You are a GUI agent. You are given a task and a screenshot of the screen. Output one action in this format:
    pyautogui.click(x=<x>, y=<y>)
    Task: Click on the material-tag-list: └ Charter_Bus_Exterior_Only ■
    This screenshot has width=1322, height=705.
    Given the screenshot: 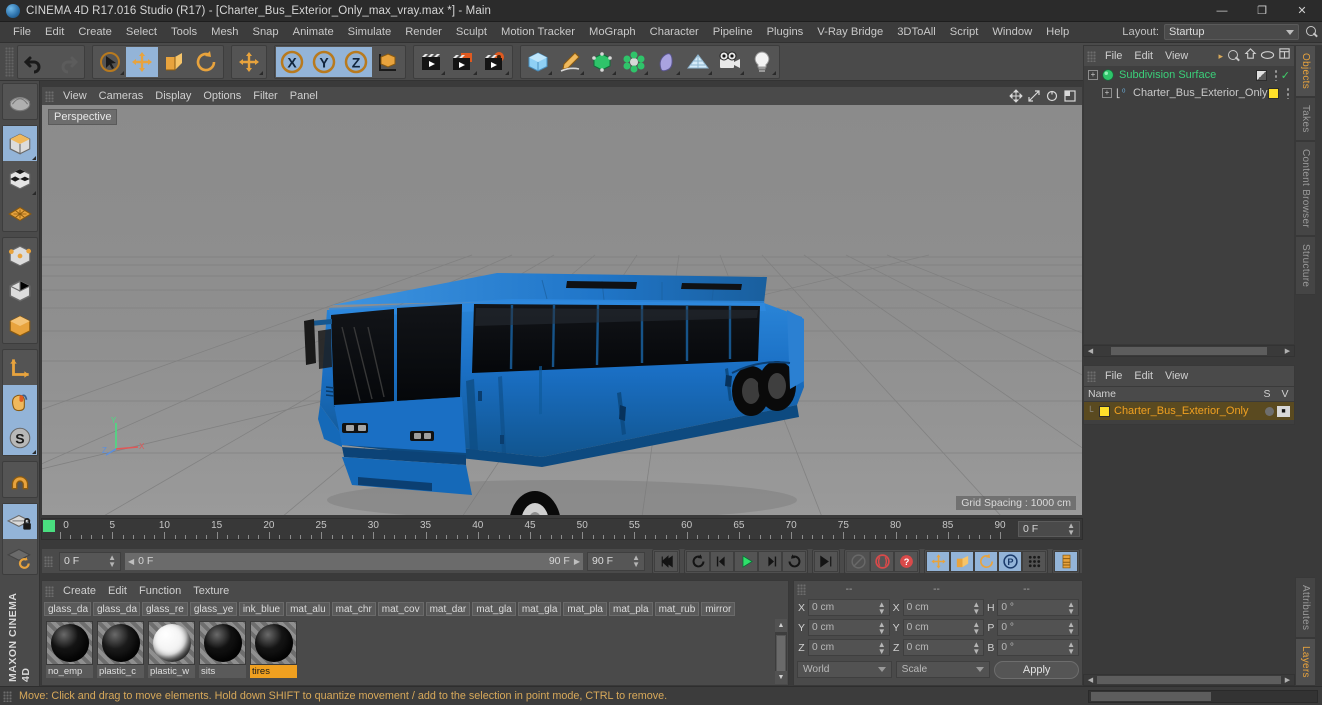 What is the action you would take?
    pyautogui.click(x=1189, y=413)
    